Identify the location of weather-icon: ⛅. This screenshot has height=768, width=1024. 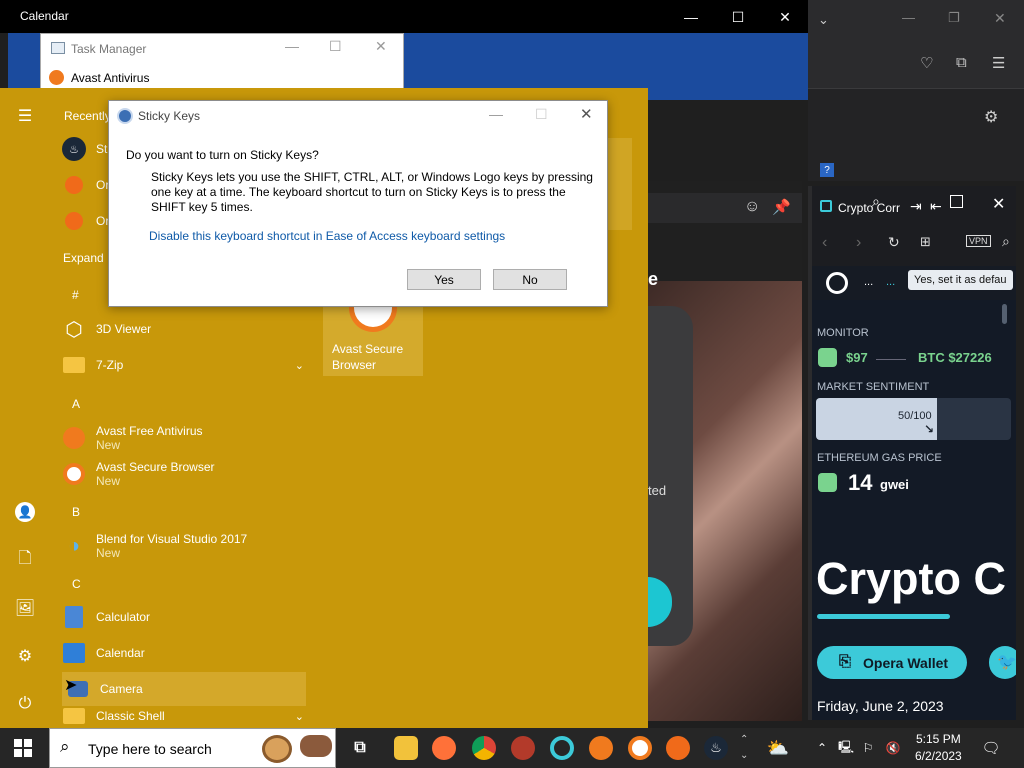
(778, 748).